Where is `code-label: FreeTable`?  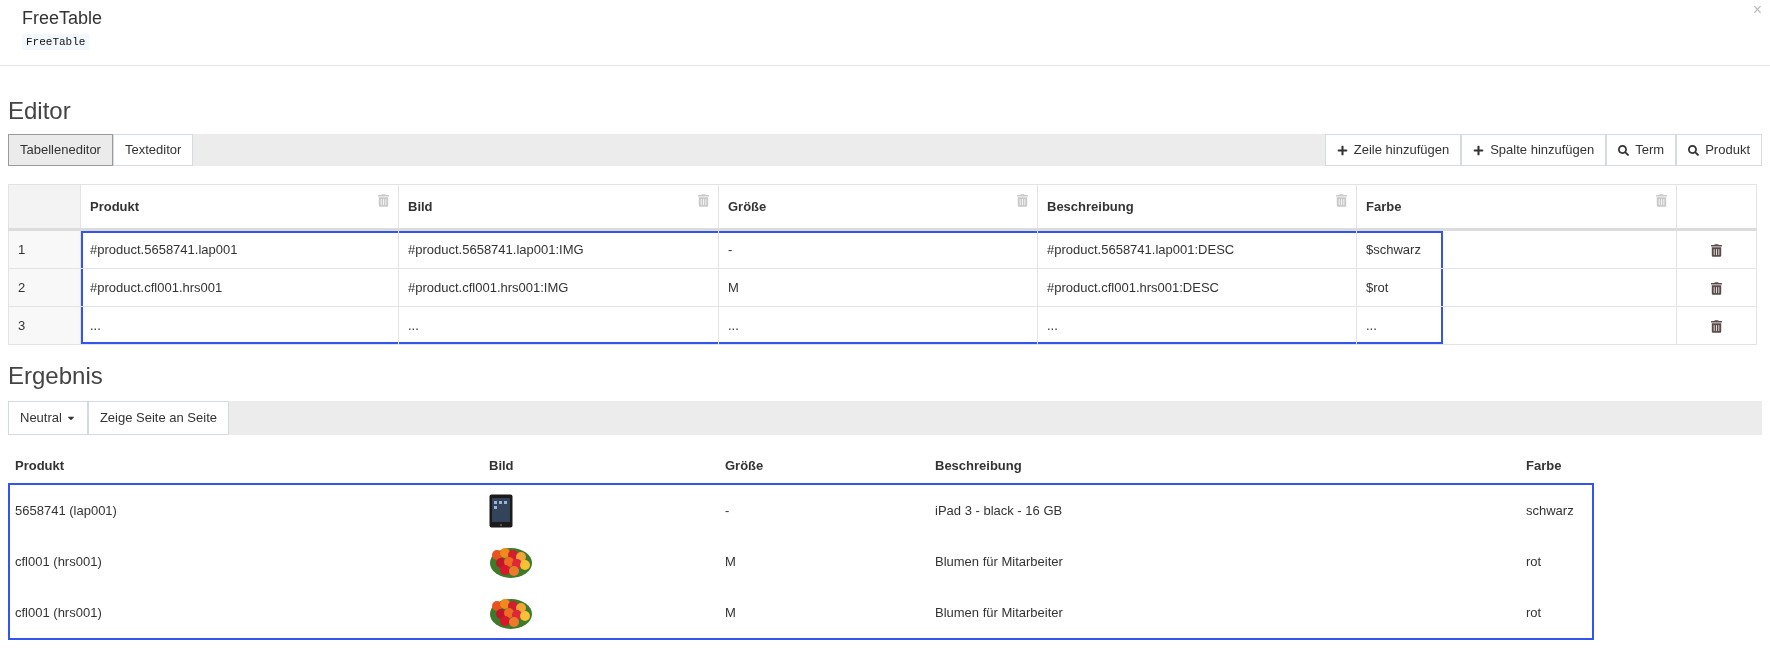 code-label: FreeTable is located at coordinates (56, 42).